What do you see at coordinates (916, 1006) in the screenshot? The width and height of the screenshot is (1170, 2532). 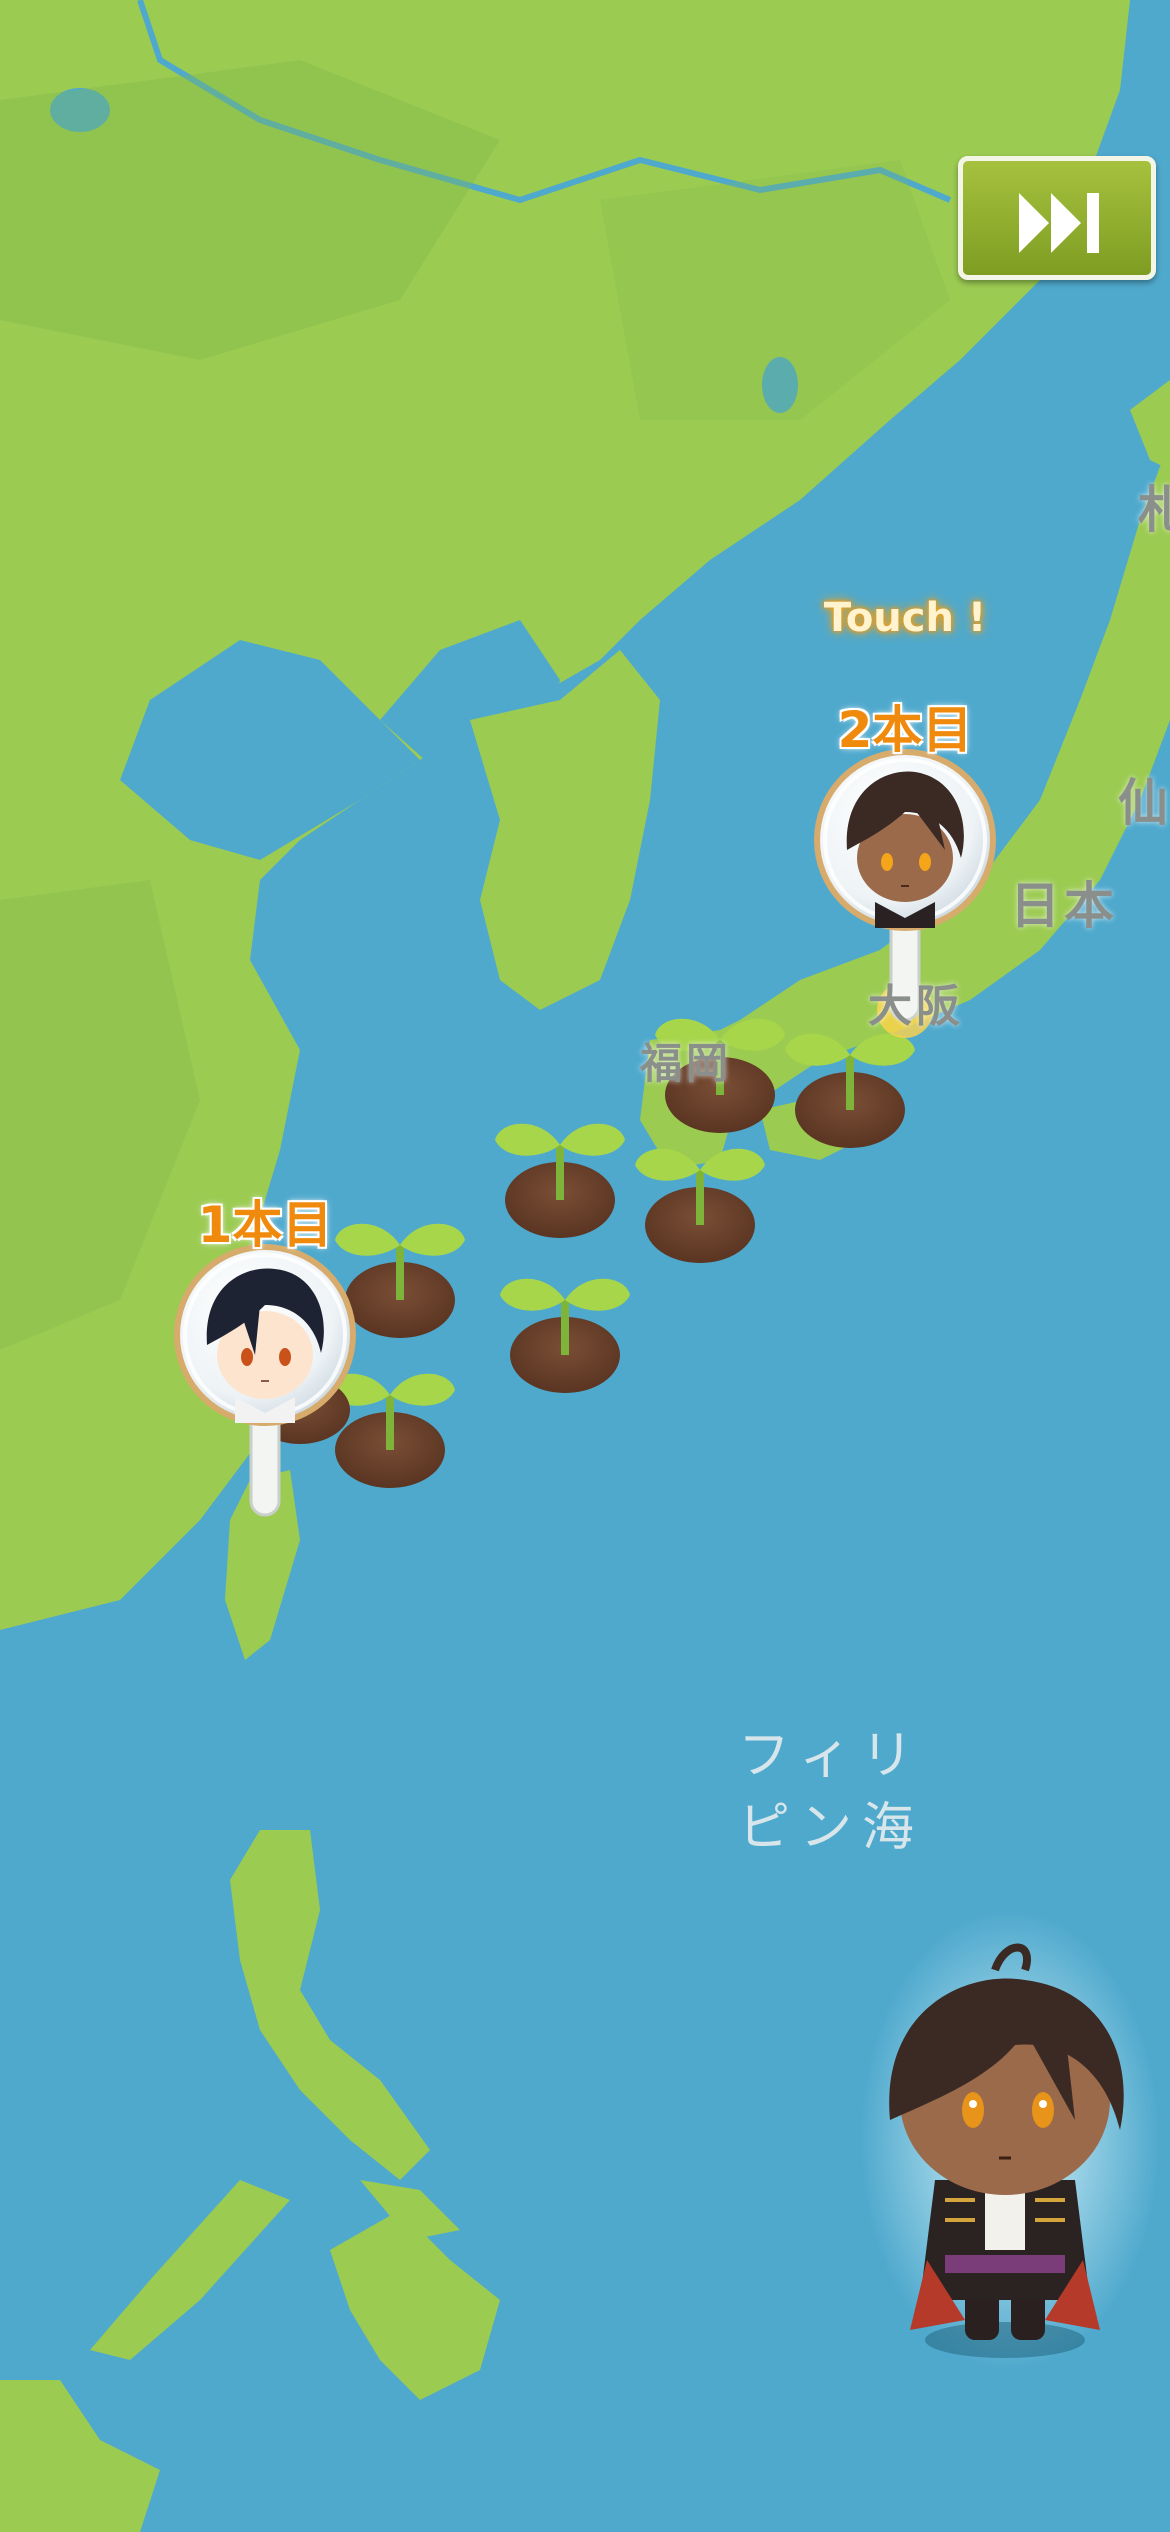 I see `map-label-osaka: 大阪` at bounding box center [916, 1006].